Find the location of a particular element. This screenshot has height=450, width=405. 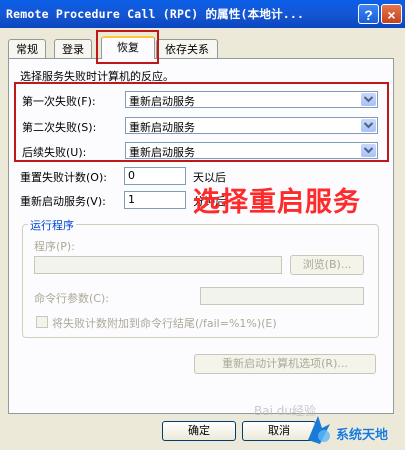

first-failure-value: 重新启动服务 is located at coordinates (162, 101).